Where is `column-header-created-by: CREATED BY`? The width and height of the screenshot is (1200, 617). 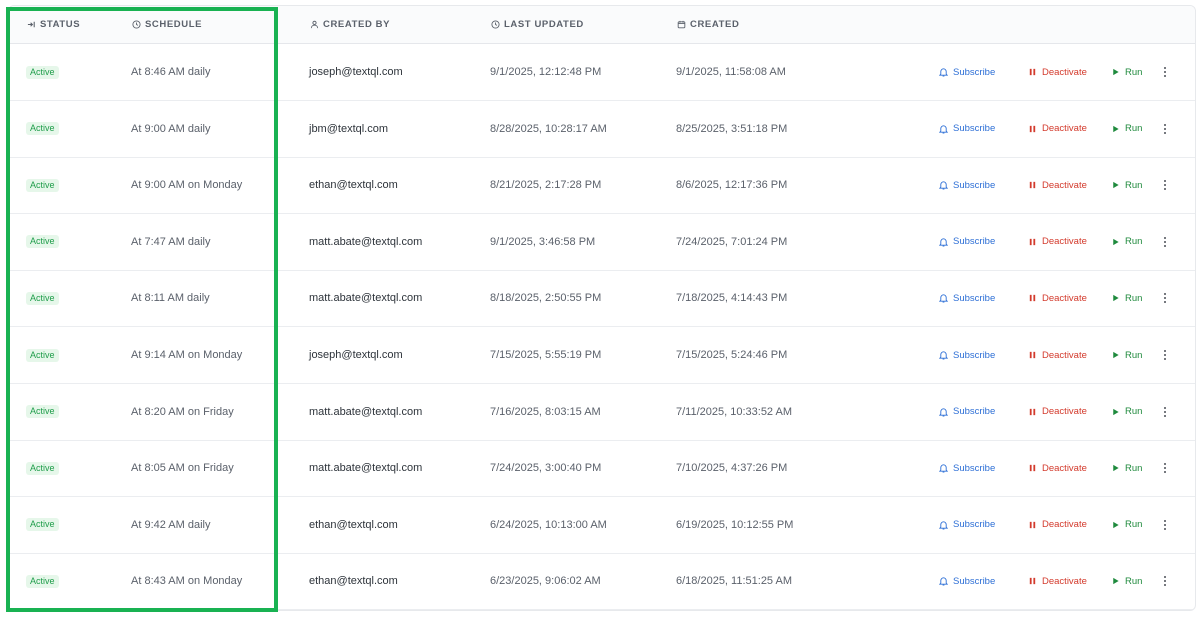 column-header-created-by: CREATED BY is located at coordinates (349, 24).